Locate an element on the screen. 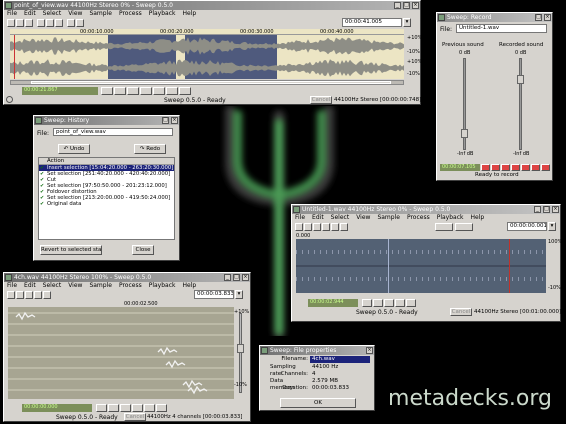  filename-field: 4ch.wav is located at coordinates (340, 359).